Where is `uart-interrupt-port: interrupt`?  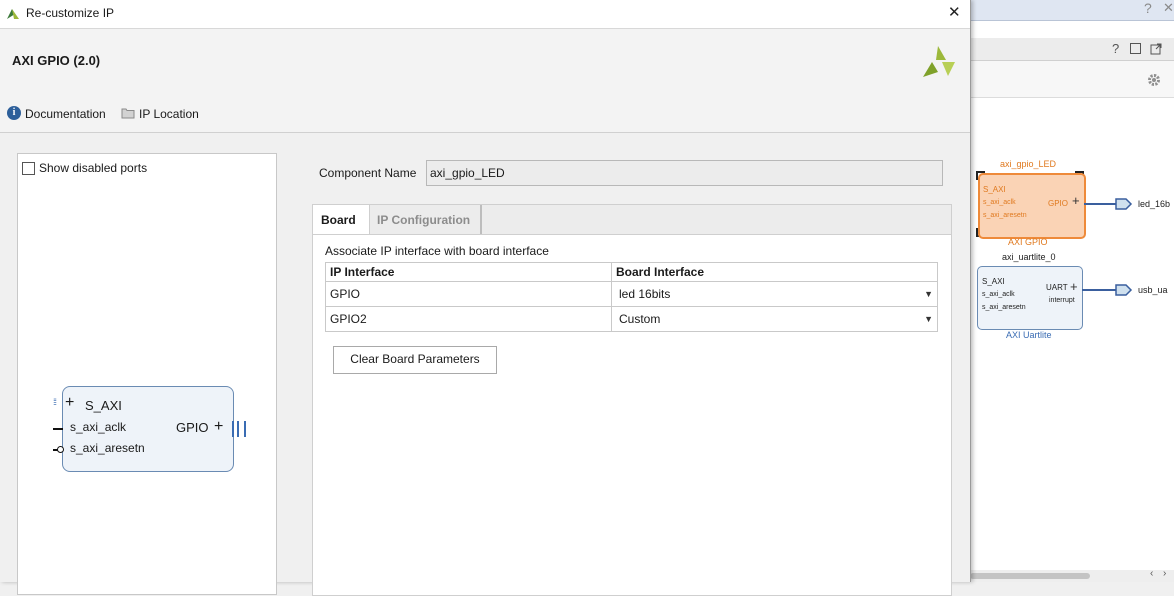
uart-interrupt-port: interrupt is located at coordinates (1062, 300).